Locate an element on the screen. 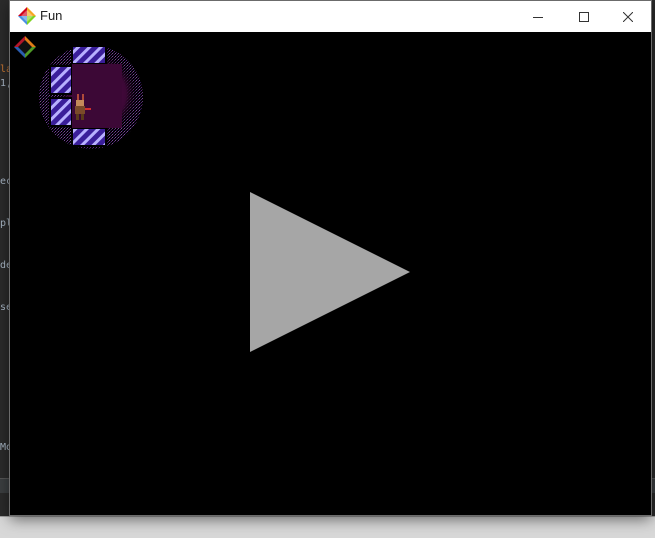 The width and height of the screenshot is (655, 538). window-title: Fun is located at coordinates (51, 15).